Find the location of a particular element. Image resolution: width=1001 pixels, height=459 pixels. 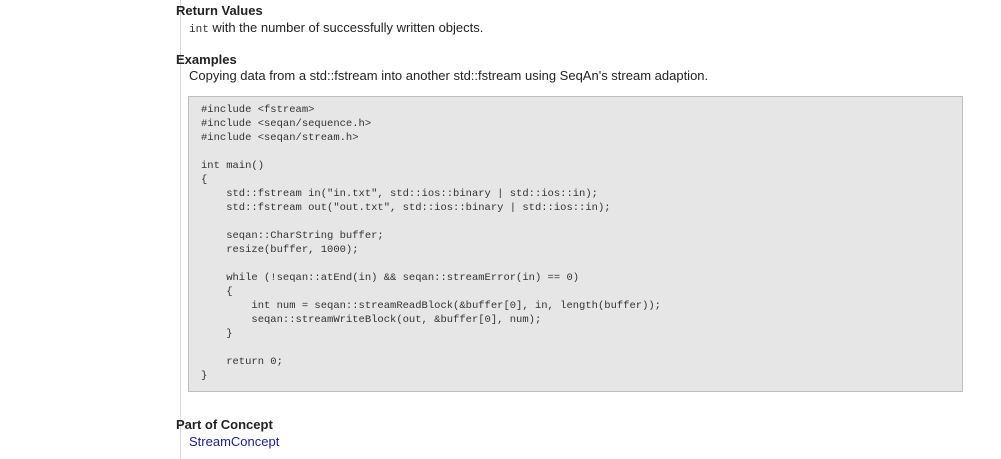

return-values-heading: Return Values is located at coordinates (219, 10).